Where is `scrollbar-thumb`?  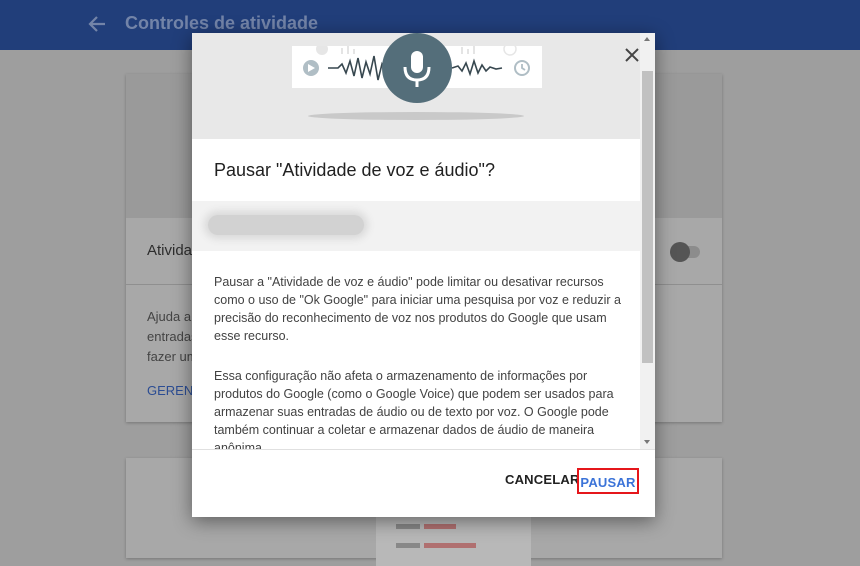
scrollbar-thumb is located at coordinates (647, 217).